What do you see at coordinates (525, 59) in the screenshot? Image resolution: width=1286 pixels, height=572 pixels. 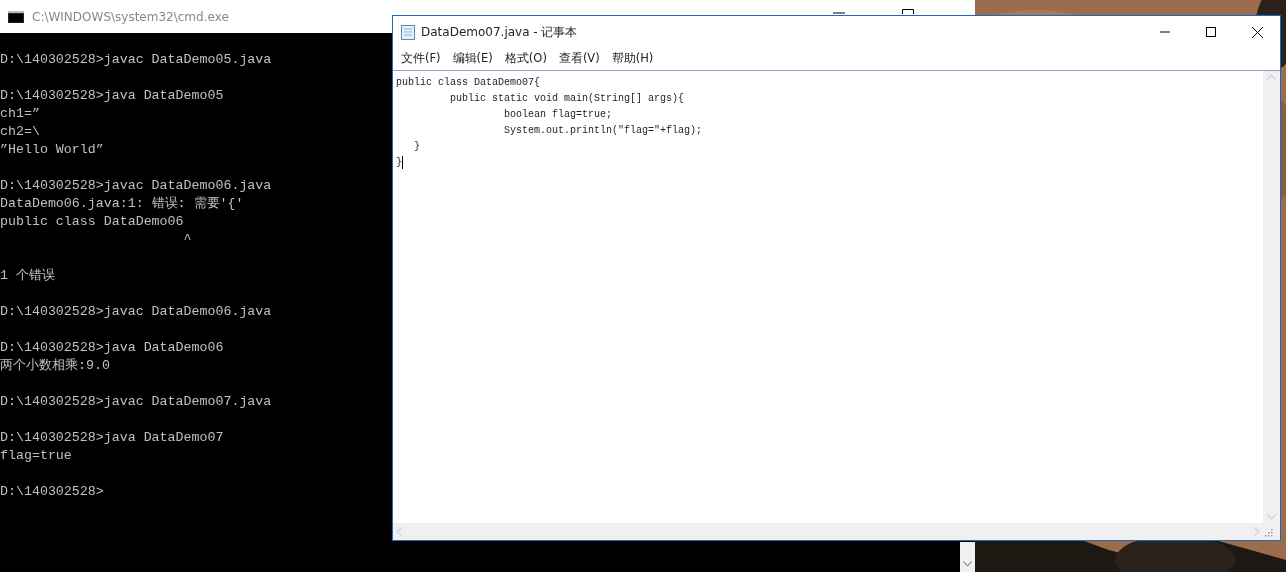 I see `menu-item: 格式(O)` at bounding box center [525, 59].